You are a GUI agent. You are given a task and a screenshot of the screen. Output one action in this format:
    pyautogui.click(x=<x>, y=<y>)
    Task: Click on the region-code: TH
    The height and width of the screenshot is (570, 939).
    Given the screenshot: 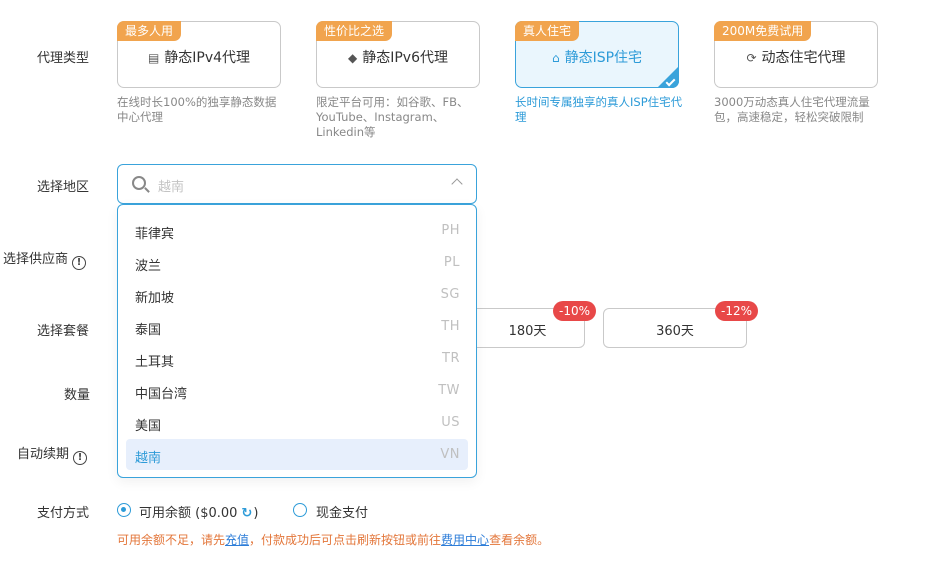 What is the action you would take?
    pyautogui.click(x=450, y=326)
    